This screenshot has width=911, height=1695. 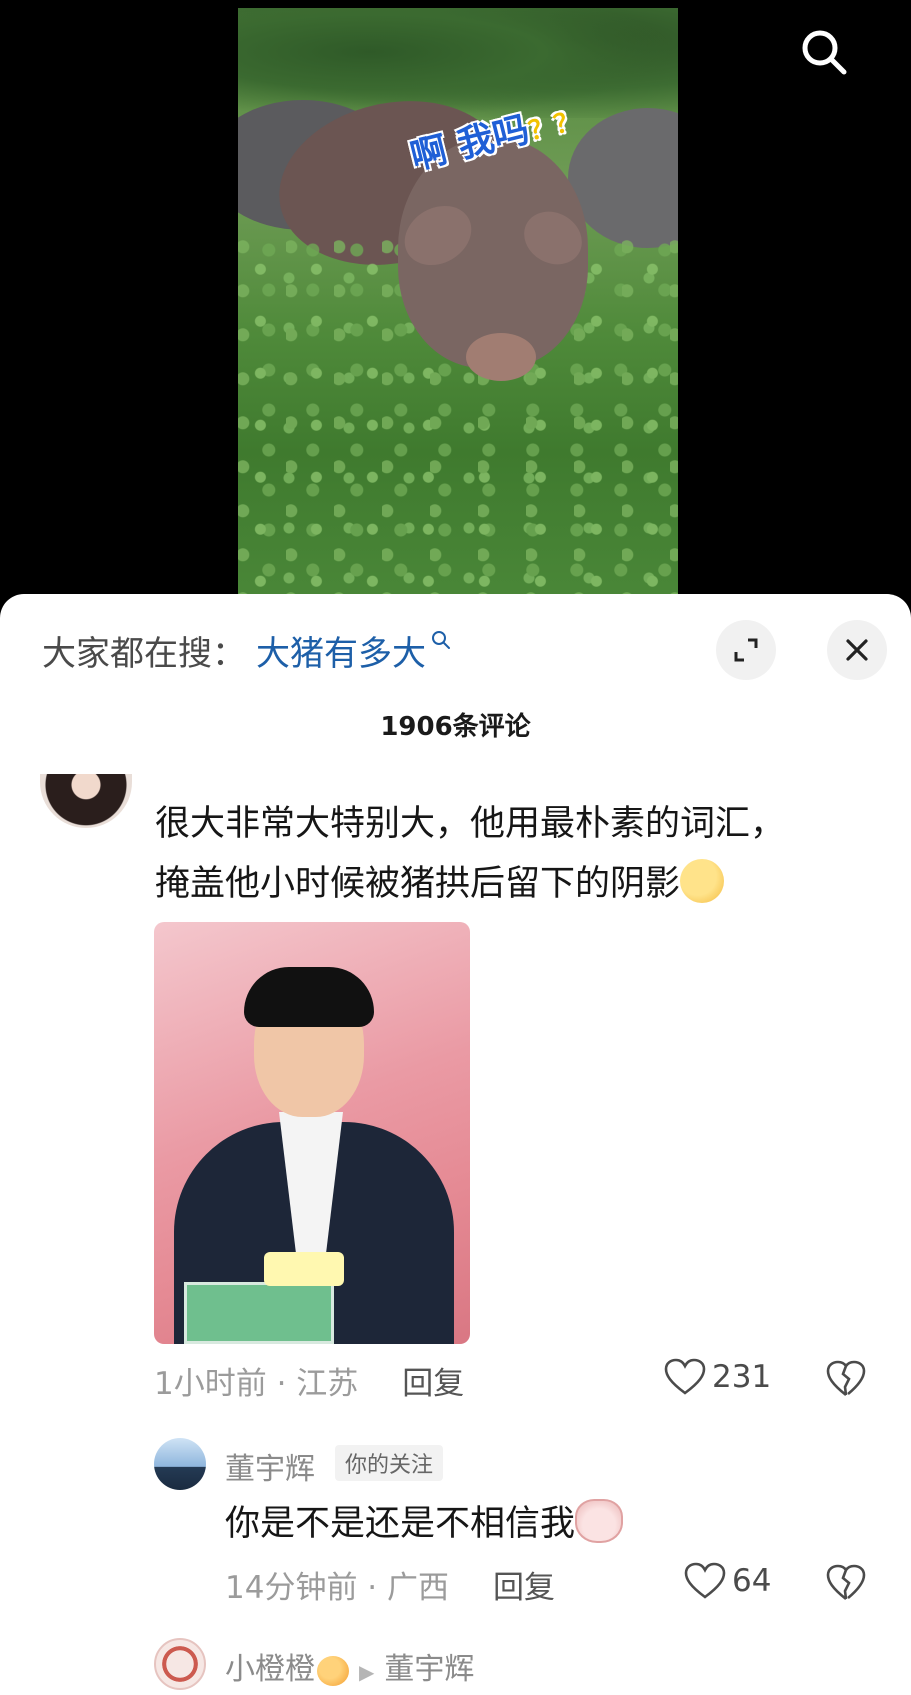 I want to click on search-small-icon, so click(x=441, y=640).